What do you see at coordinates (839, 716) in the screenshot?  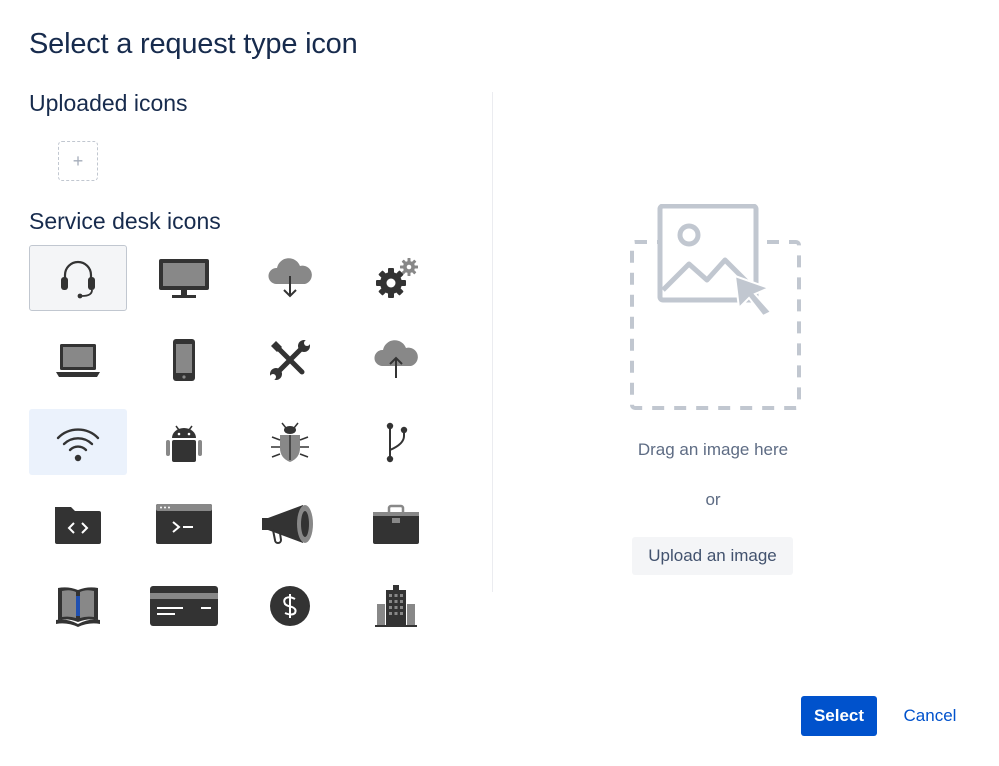 I see `select-button: Select` at bounding box center [839, 716].